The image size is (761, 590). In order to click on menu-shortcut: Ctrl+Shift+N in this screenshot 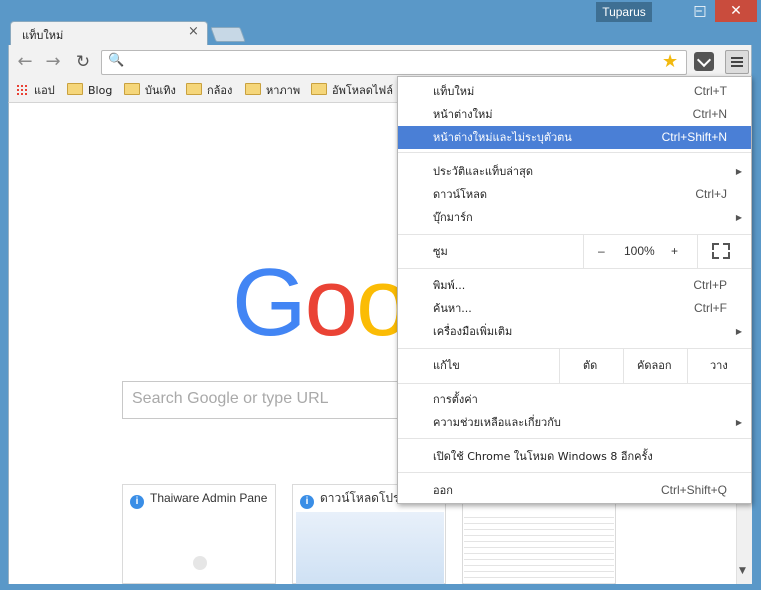, I will do `click(694, 137)`.